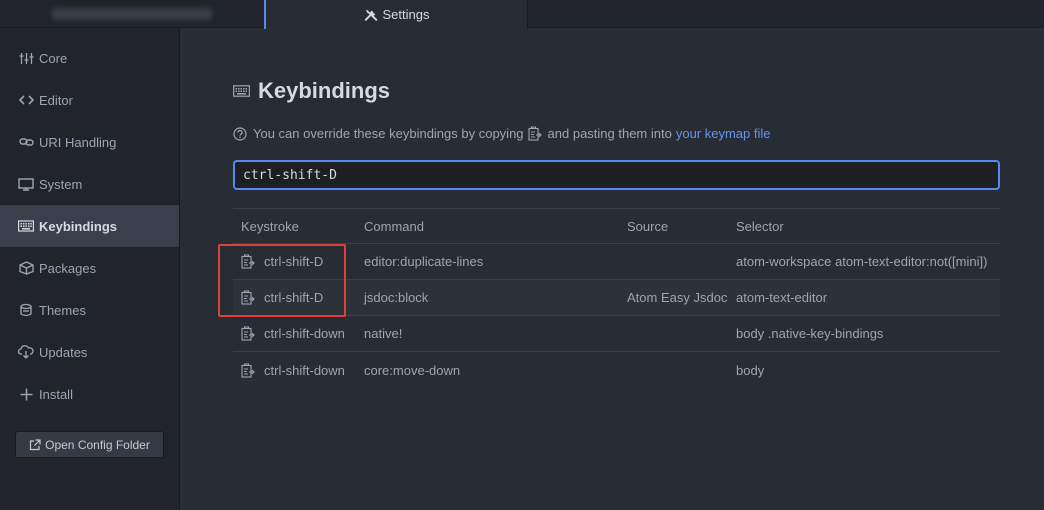  Describe the element at coordinates (240, 133) in the screenshot. I see `question-icon` at that location.